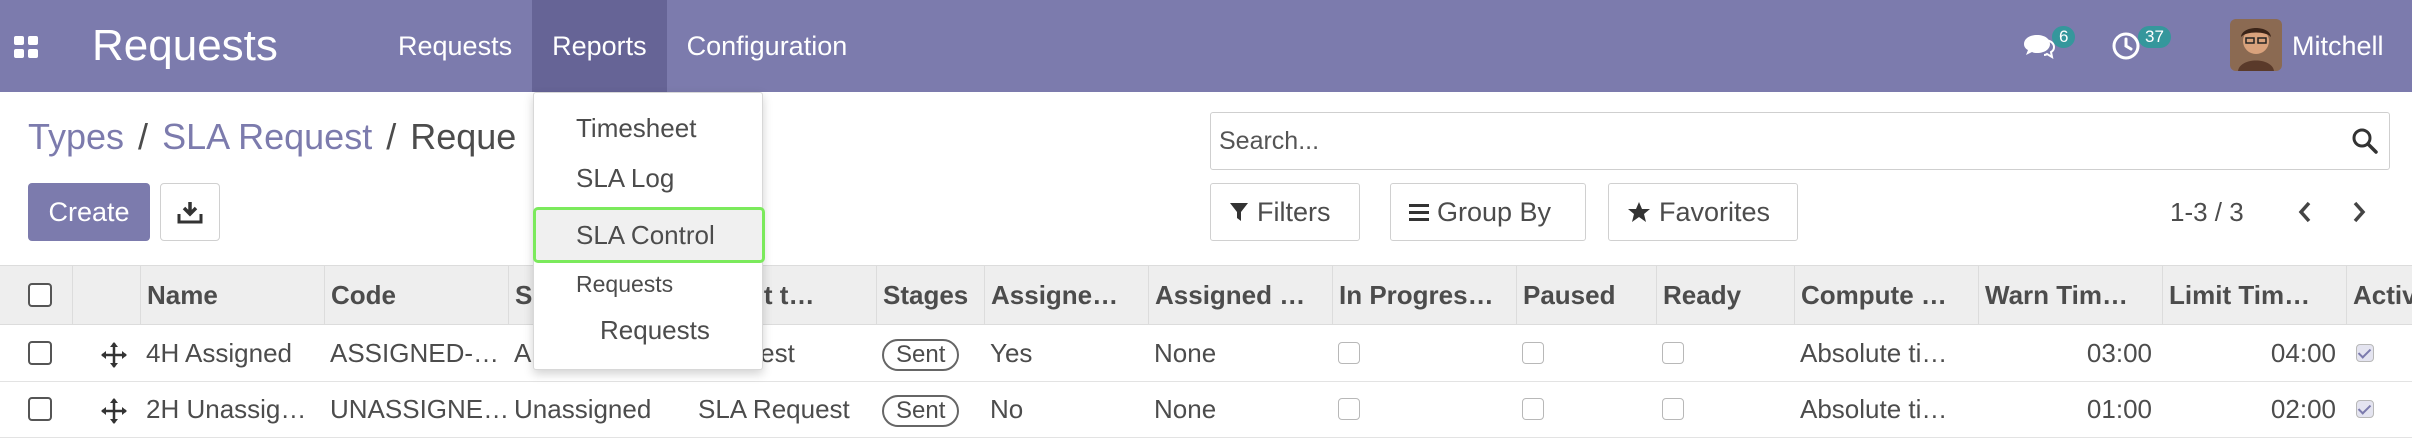  What do you see at coordinates (1294, 212) in the screenshot?
I see `filters-label: Filters` at bounding box center [1294, 212].